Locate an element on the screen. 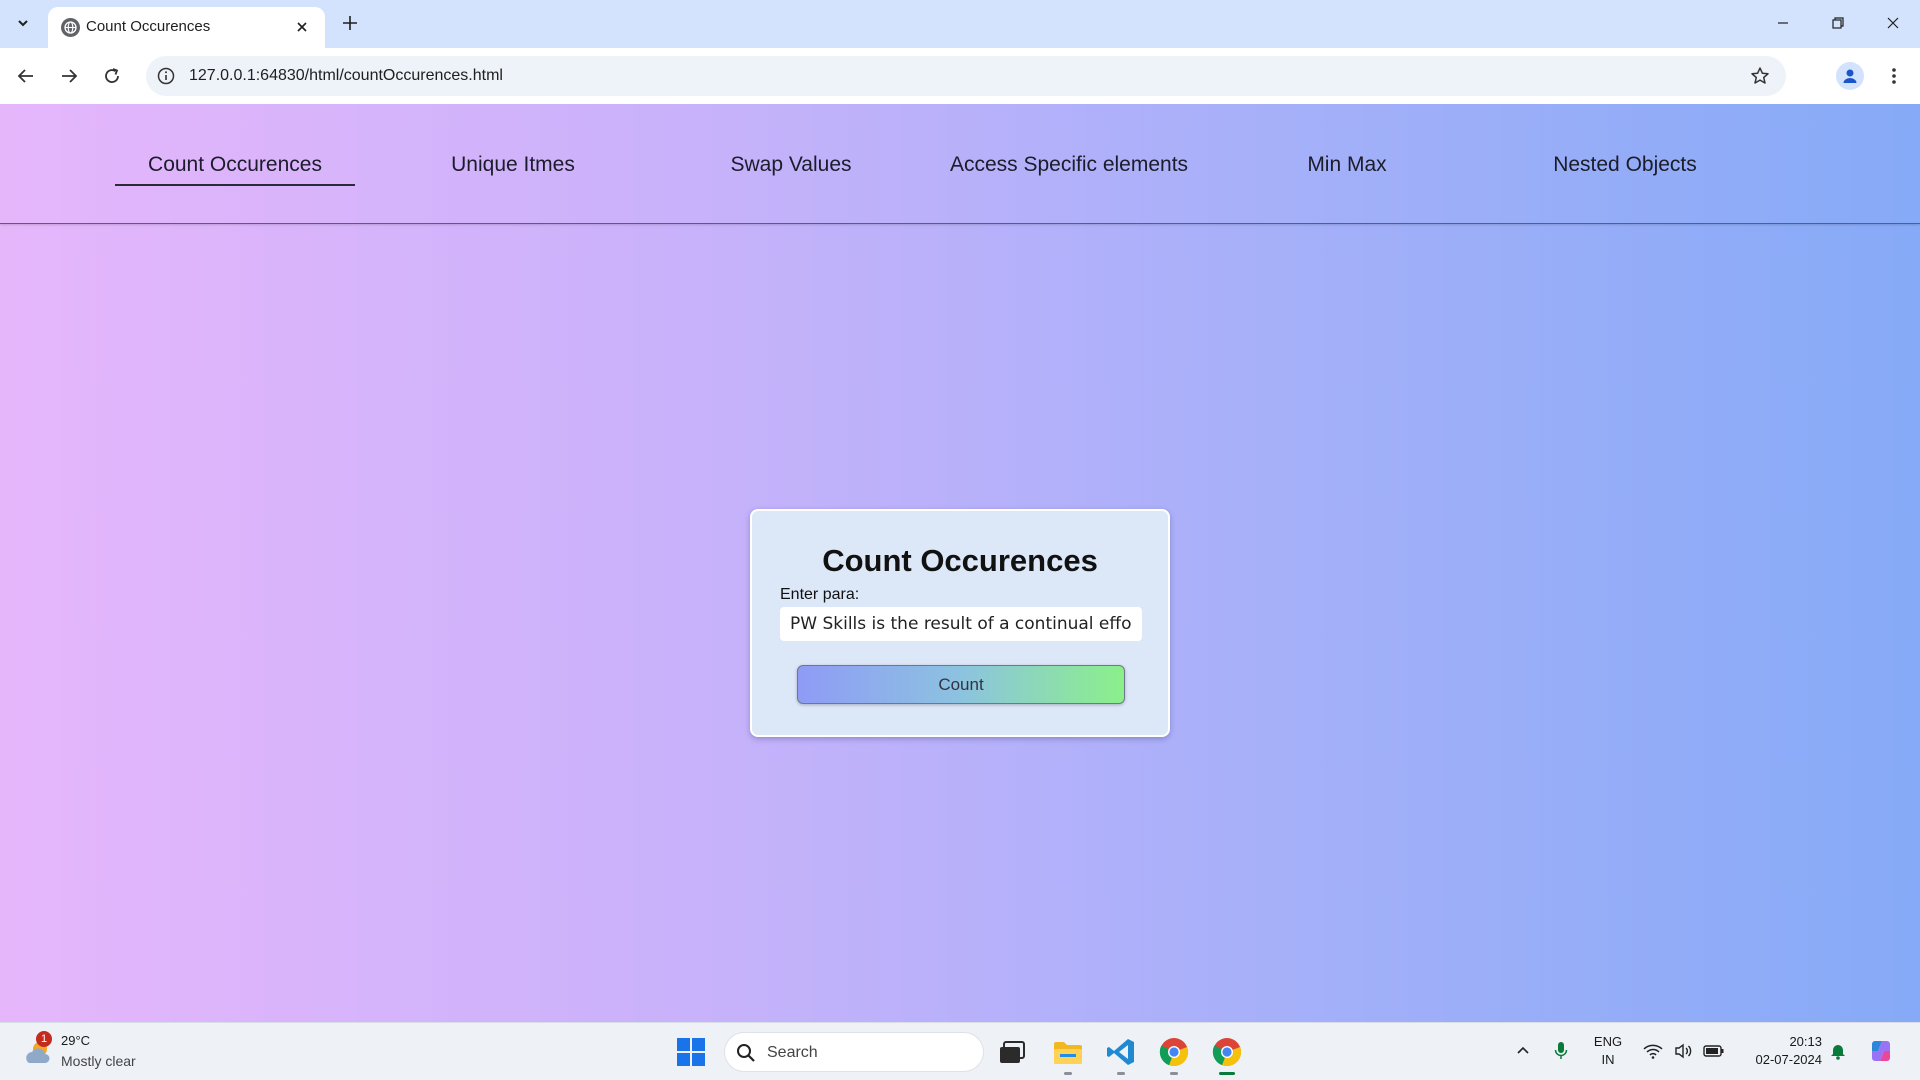  browser-tab-active: Count Occurences is located at coordinates (186, 27).